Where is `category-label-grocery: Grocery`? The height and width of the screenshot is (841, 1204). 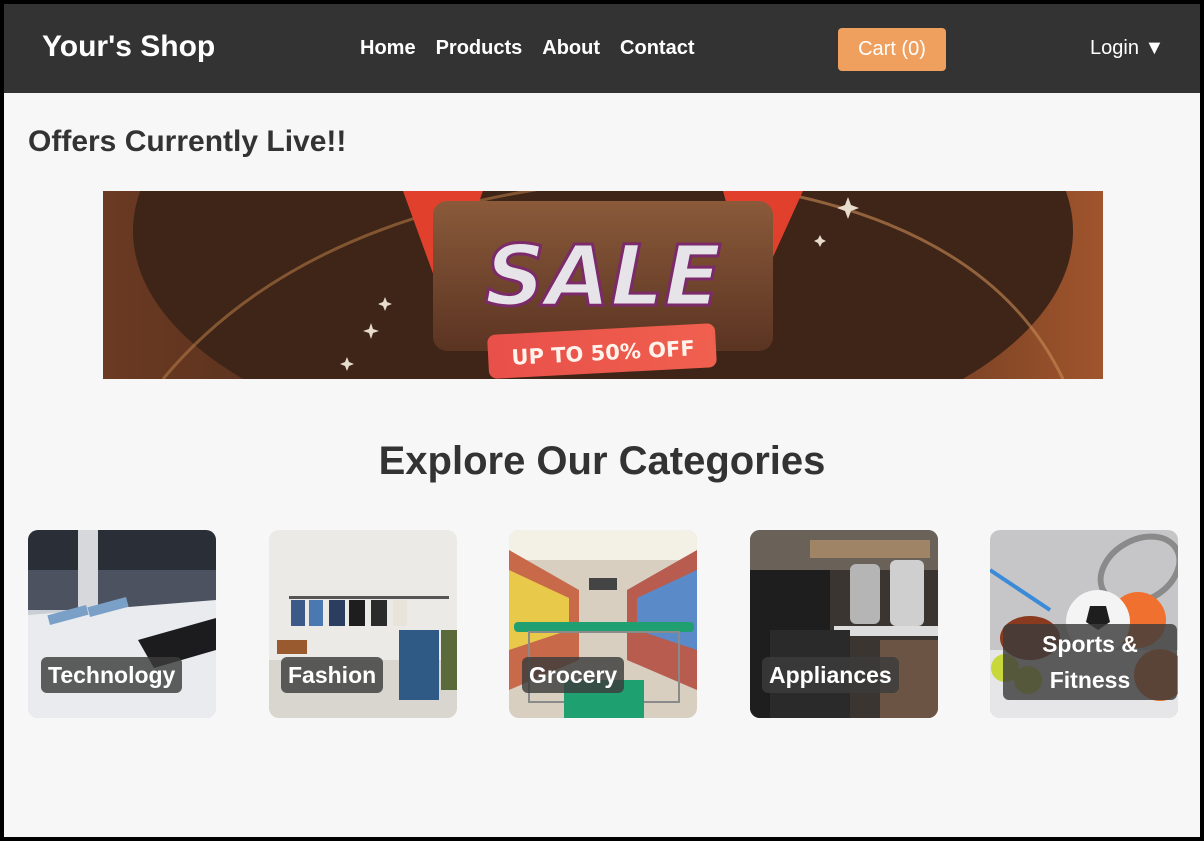 category-label-grocery: Grocery is located at coordinates (573, 675).